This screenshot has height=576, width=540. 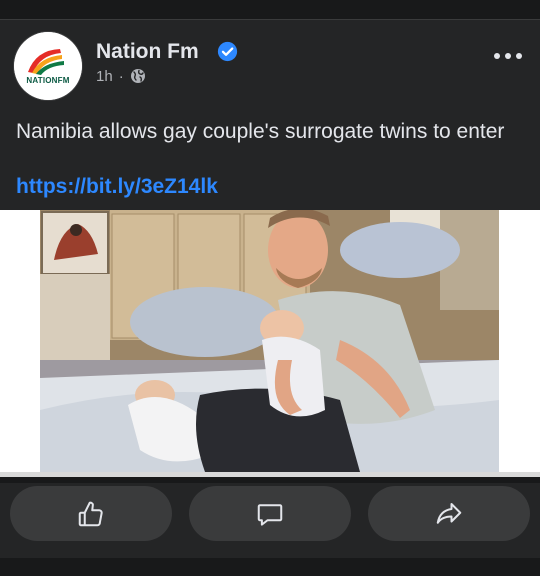 I want to click on page-avatar: NATIONFM, so click(x=48, y=66).